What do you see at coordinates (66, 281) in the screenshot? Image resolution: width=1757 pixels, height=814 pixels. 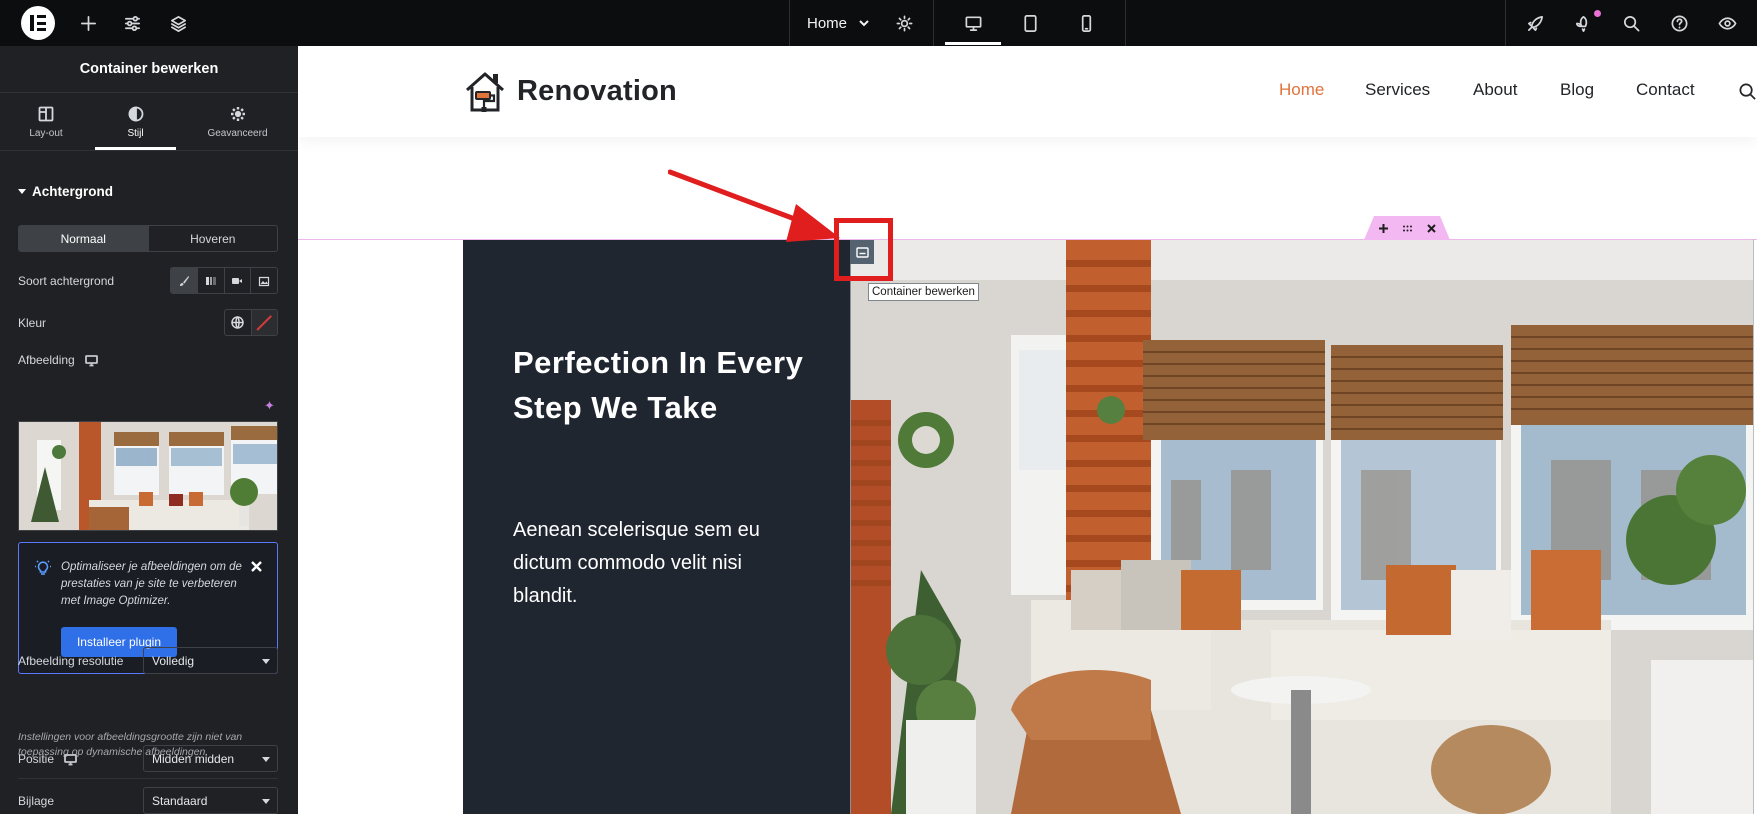 I see `background-type-label: Soort achtergrond` at bounding box center [66, 281].